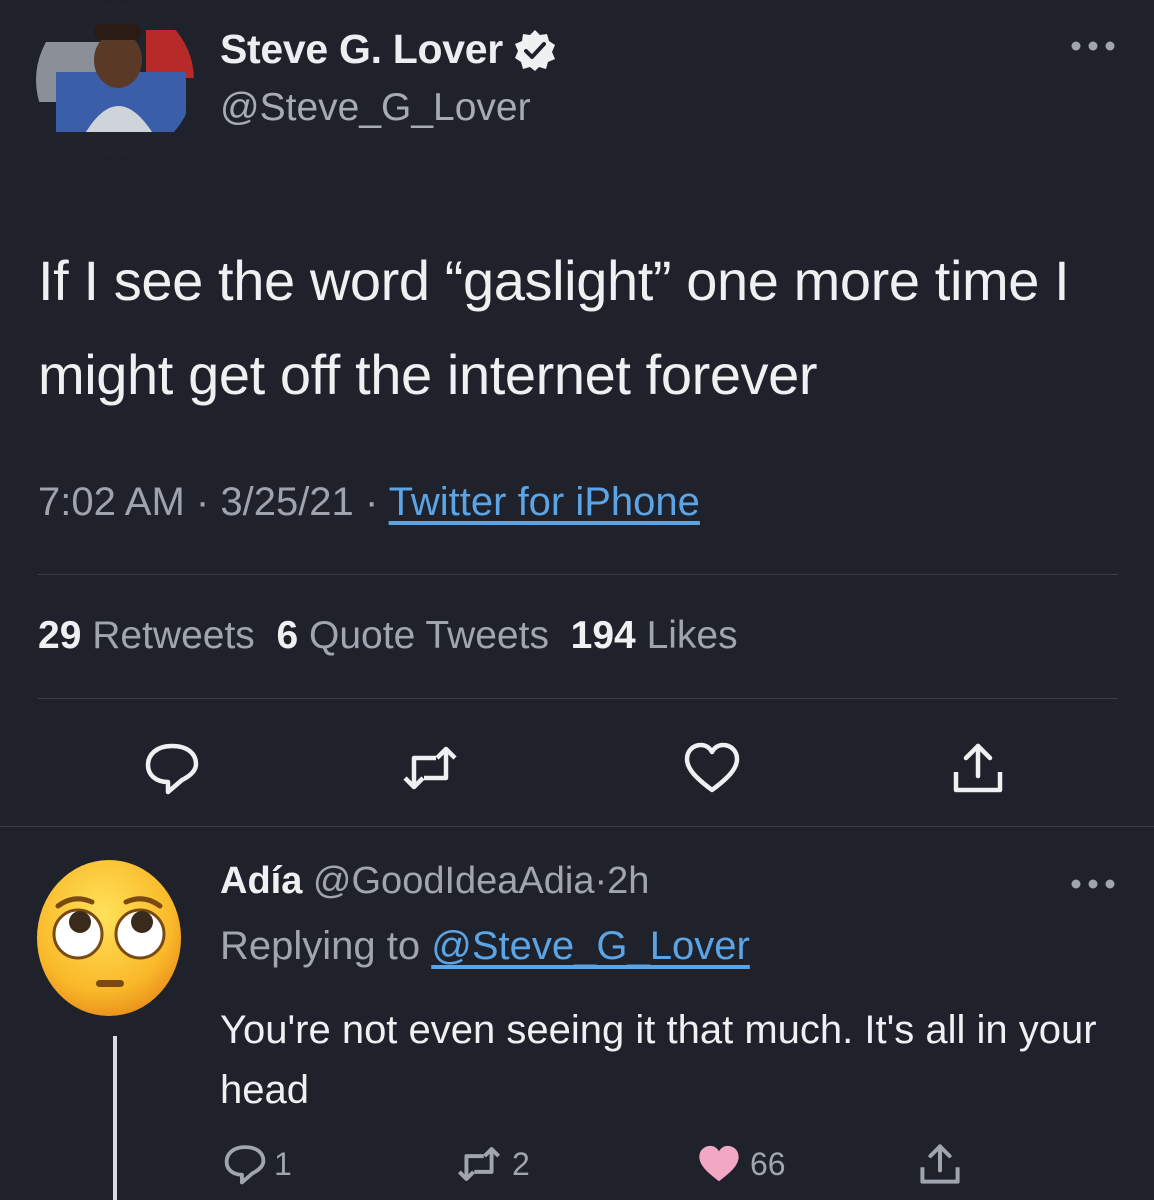 Image resolution: width=1154 pixels, height=1200 pixels. Describe the element at coordinates (719, 1163) in the screenshot. I see `liked-heart-icon` at that location.